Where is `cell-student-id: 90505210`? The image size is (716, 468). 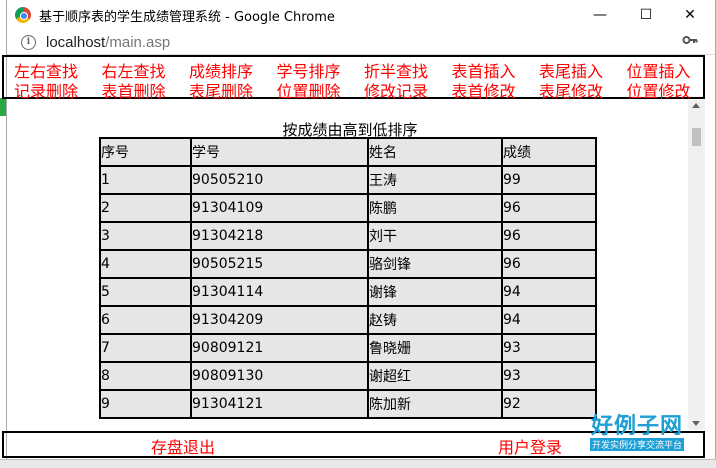 cell-student-id: 90505210 is located at coordinates (279, 180).